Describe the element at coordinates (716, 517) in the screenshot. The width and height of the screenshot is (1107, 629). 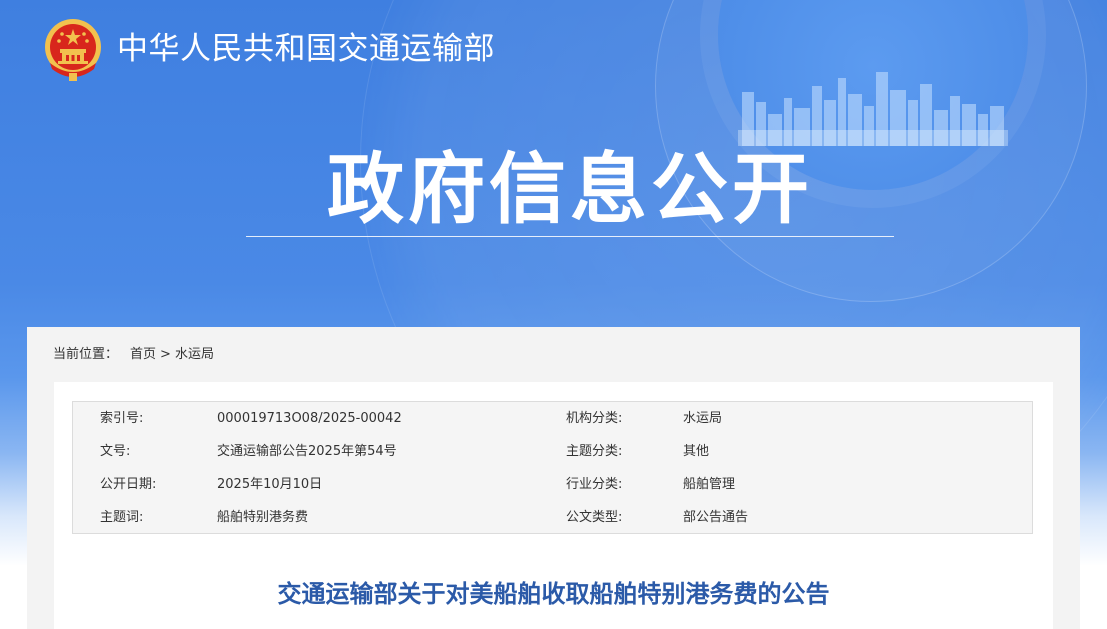
I see `meta-value-doc-type: 部公告通告` at that location.